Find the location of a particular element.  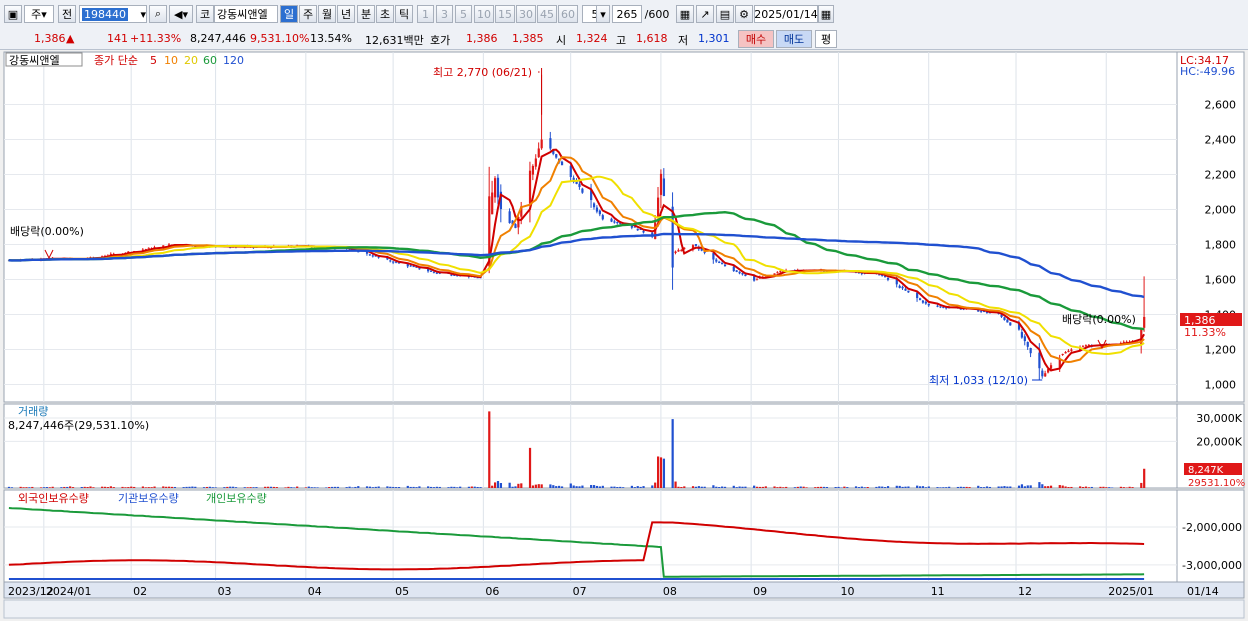

save-icon: ▤ is located at coordinates (725, 14).